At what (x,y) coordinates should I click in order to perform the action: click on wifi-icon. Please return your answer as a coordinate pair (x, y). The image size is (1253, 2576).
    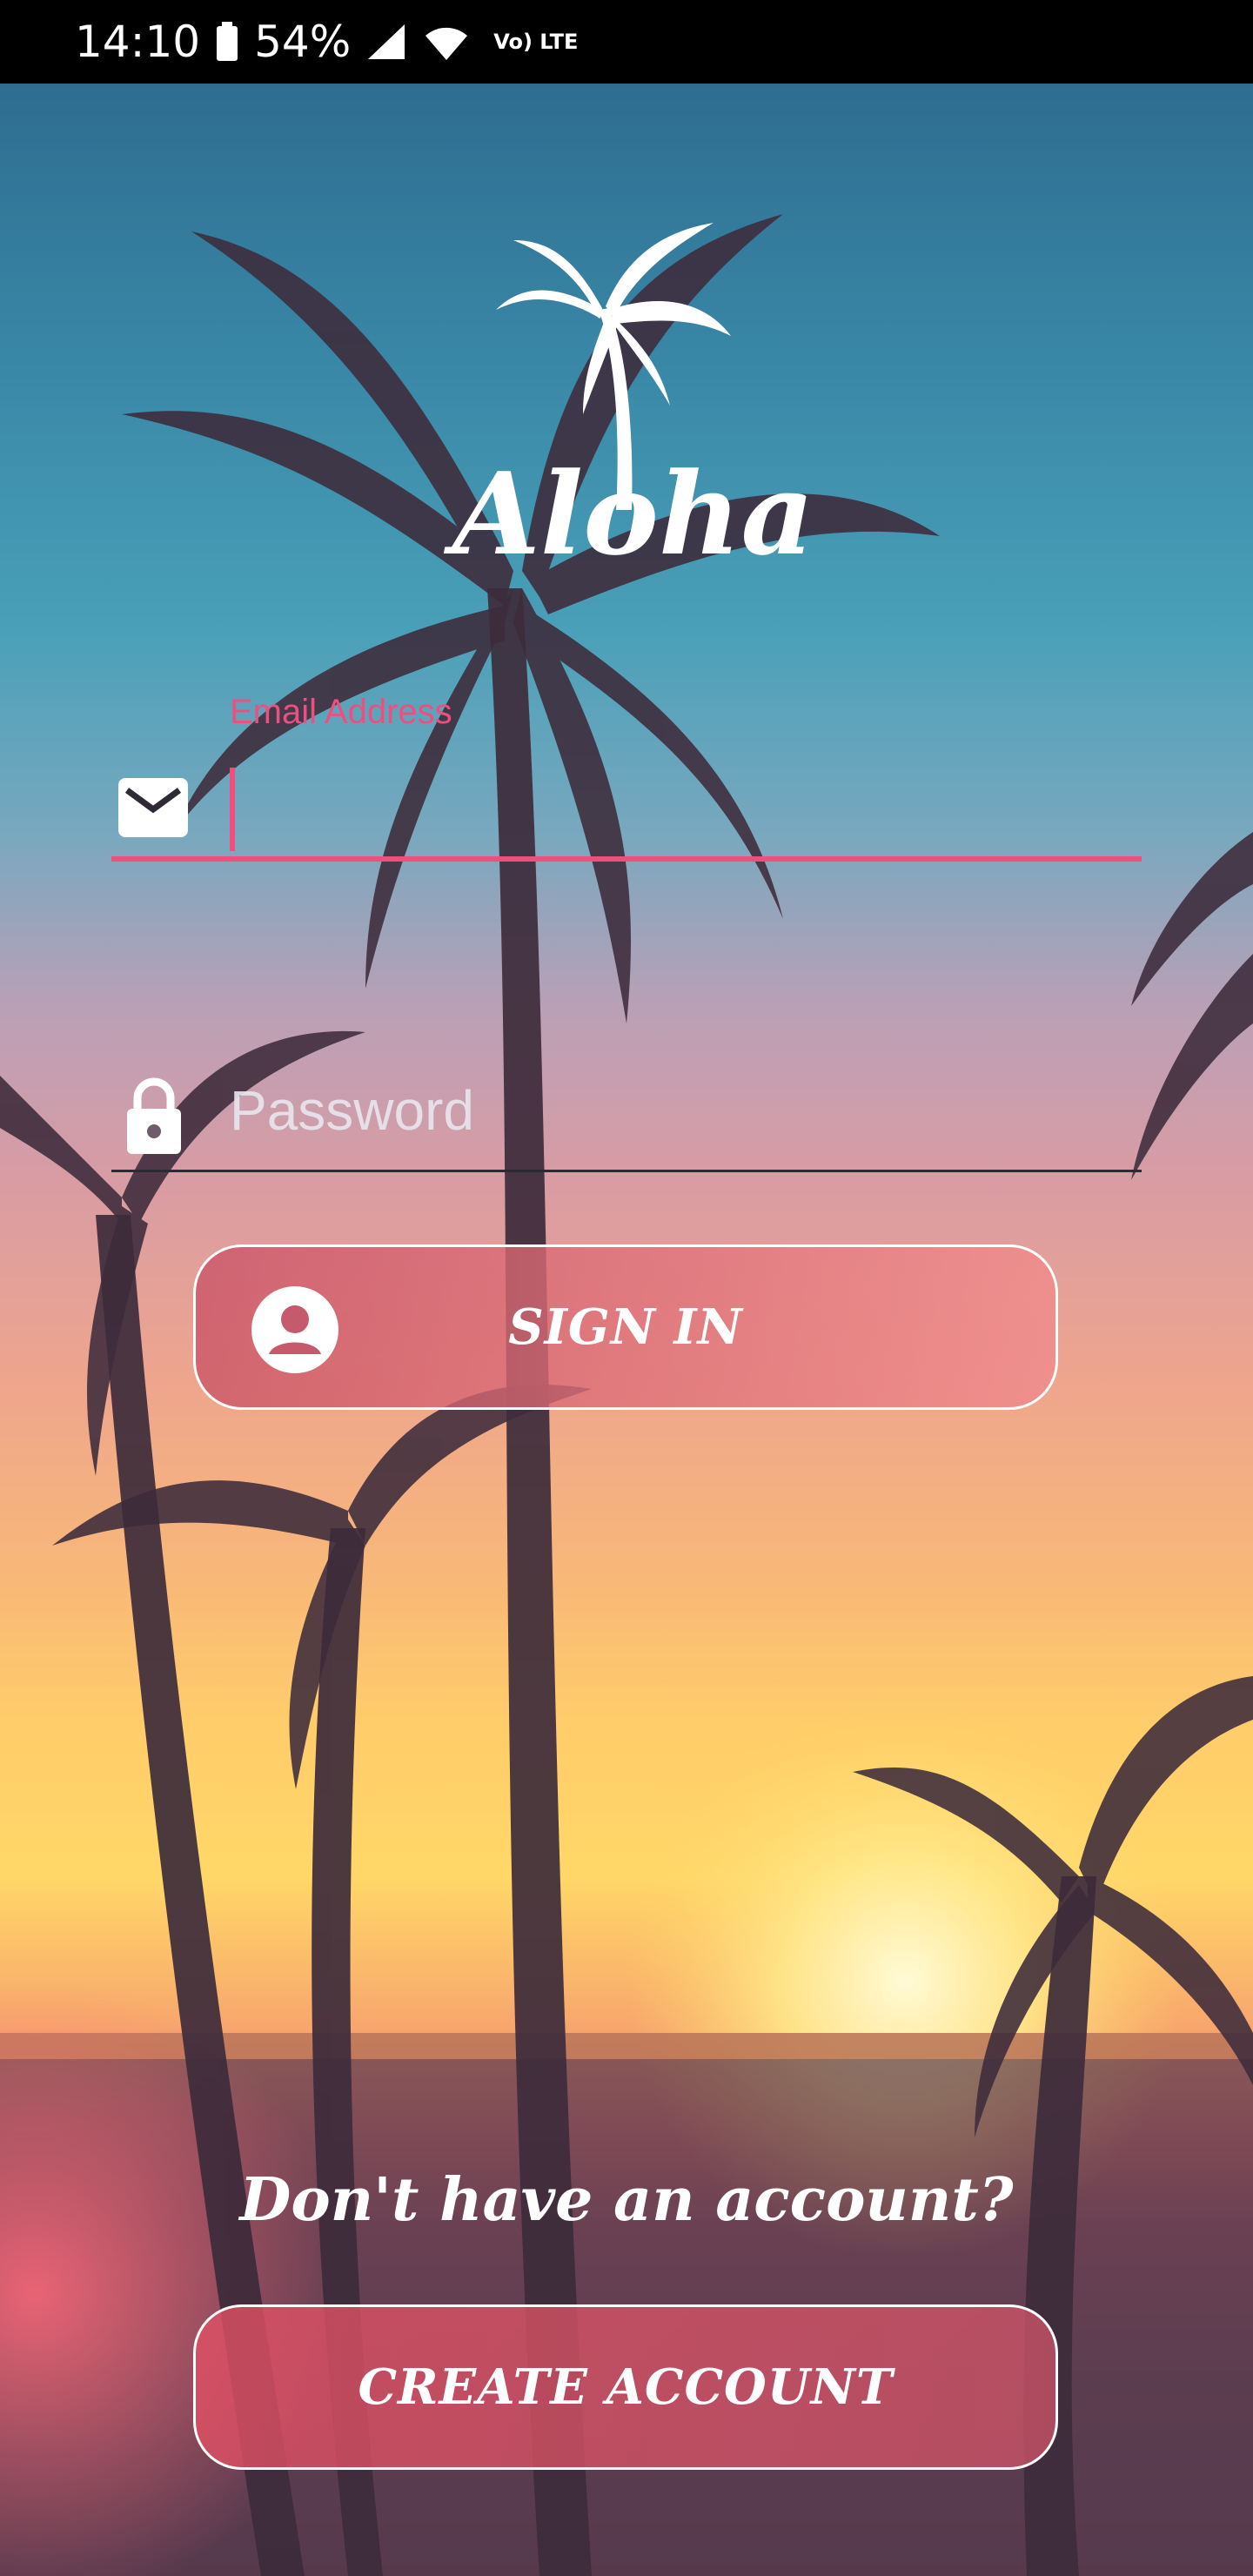
    Looking at the image, I should click on (446, 42).